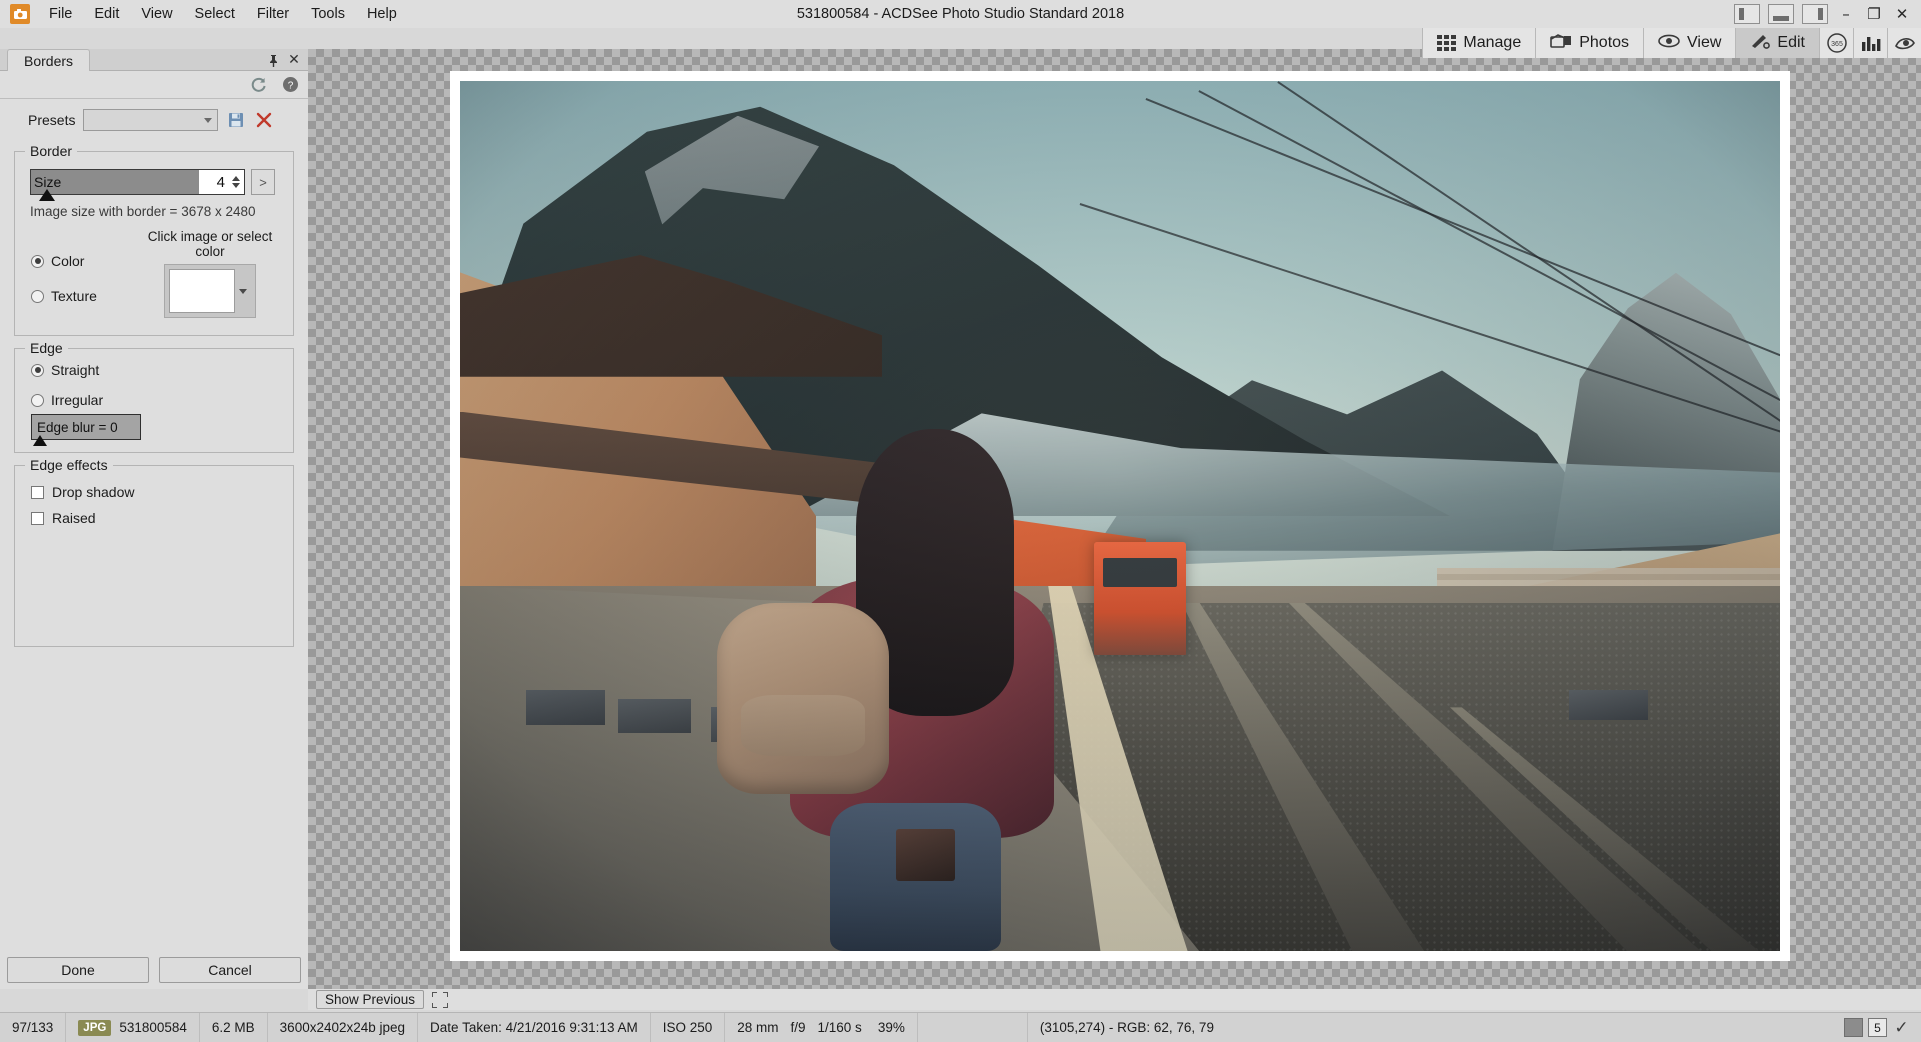 The height and width of the screenshot is (1042, 1921). What do you see at coordinates (688, 1027) in the screenshot?
I see `status-iso: ISO 250` at bounding box center [688, 1027].